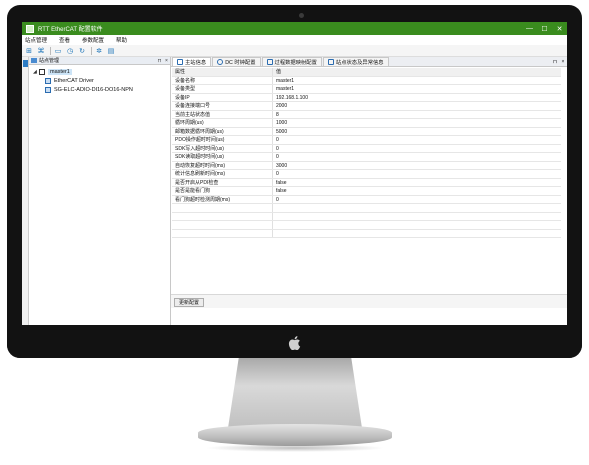 The image size is (589, 465). What do you see at coordinates (58, 50) in the screenshot?
I see `monitor-icon: ▭` at bounding box center [58, 50].